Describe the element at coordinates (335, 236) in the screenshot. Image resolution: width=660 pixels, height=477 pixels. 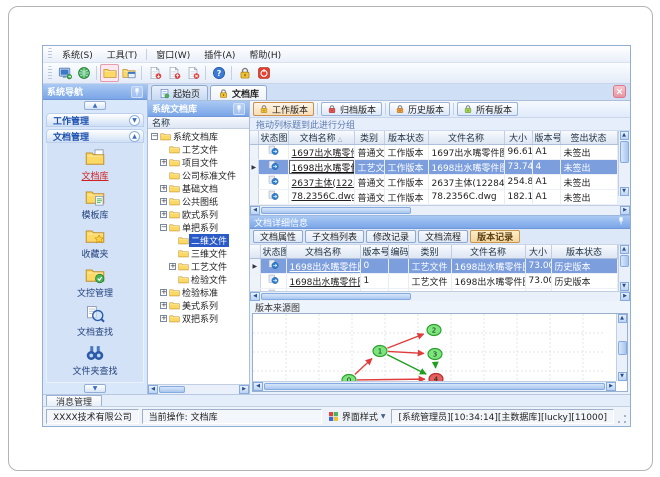
I see `detail-tab: 子文档列表` at that location.